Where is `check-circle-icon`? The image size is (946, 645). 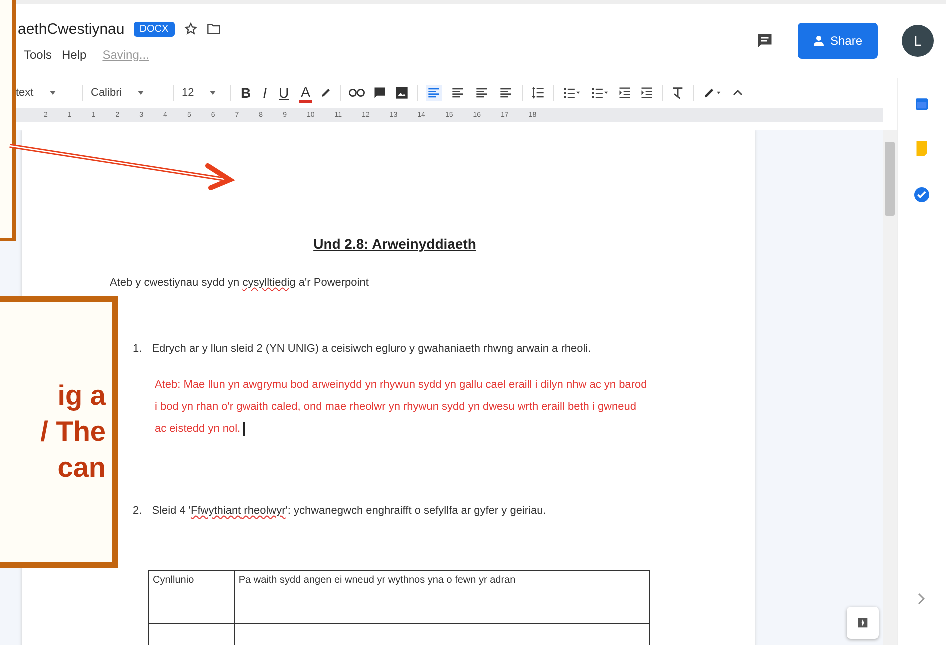
check-circle-icon is located at coordinates (922, 195).